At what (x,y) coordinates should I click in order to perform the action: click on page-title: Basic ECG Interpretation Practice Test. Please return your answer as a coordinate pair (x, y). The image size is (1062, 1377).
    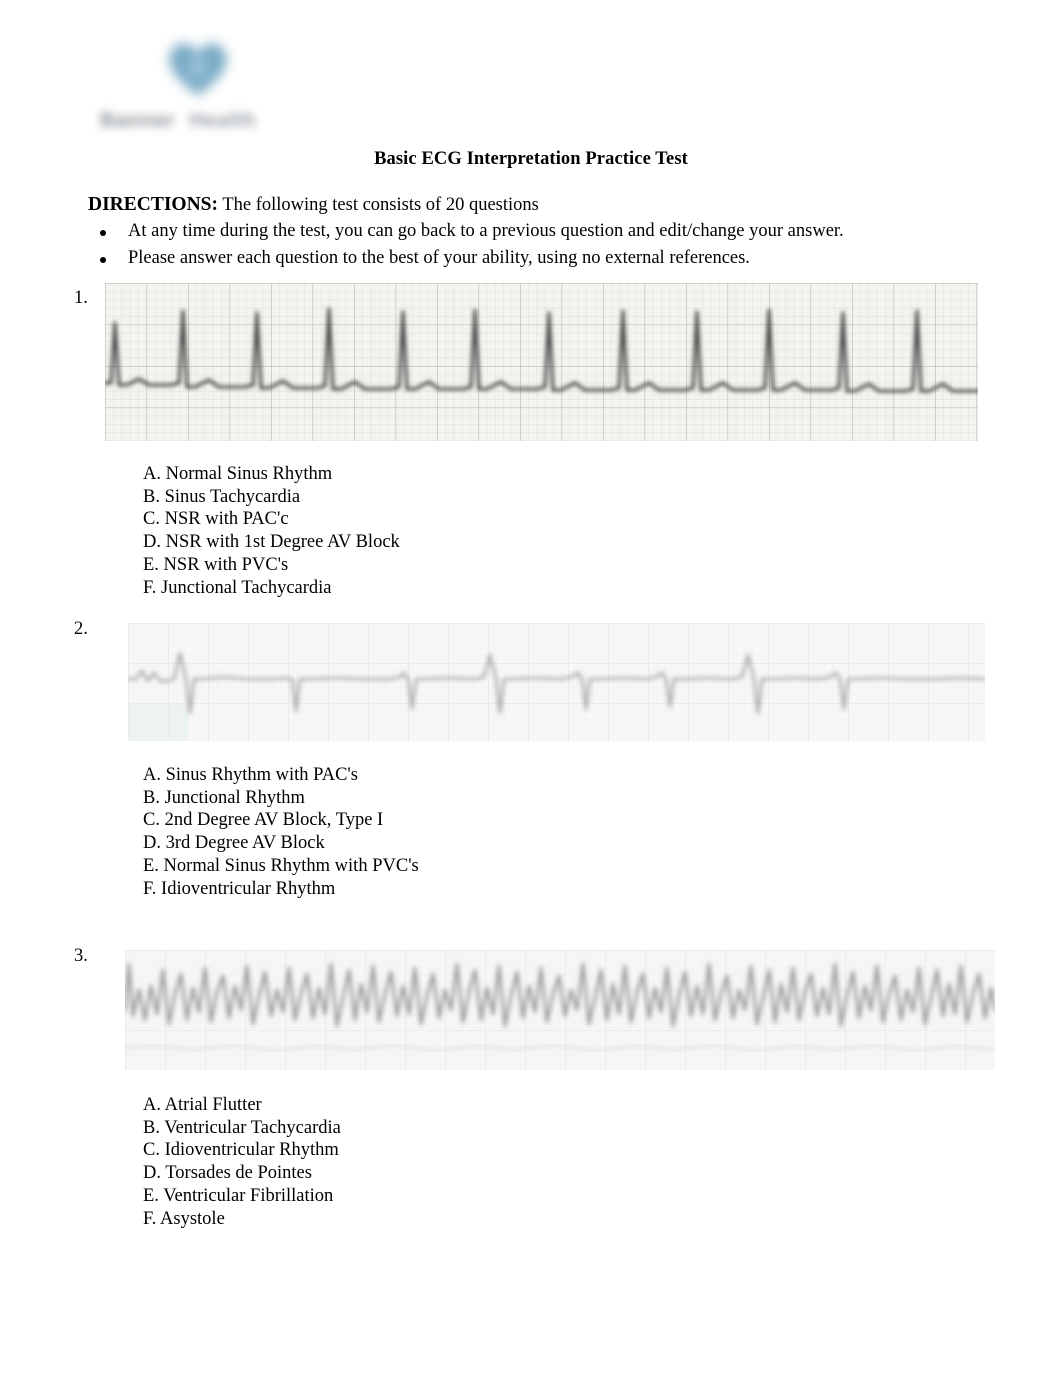
    Looking at the image, I should click on (531, 159).